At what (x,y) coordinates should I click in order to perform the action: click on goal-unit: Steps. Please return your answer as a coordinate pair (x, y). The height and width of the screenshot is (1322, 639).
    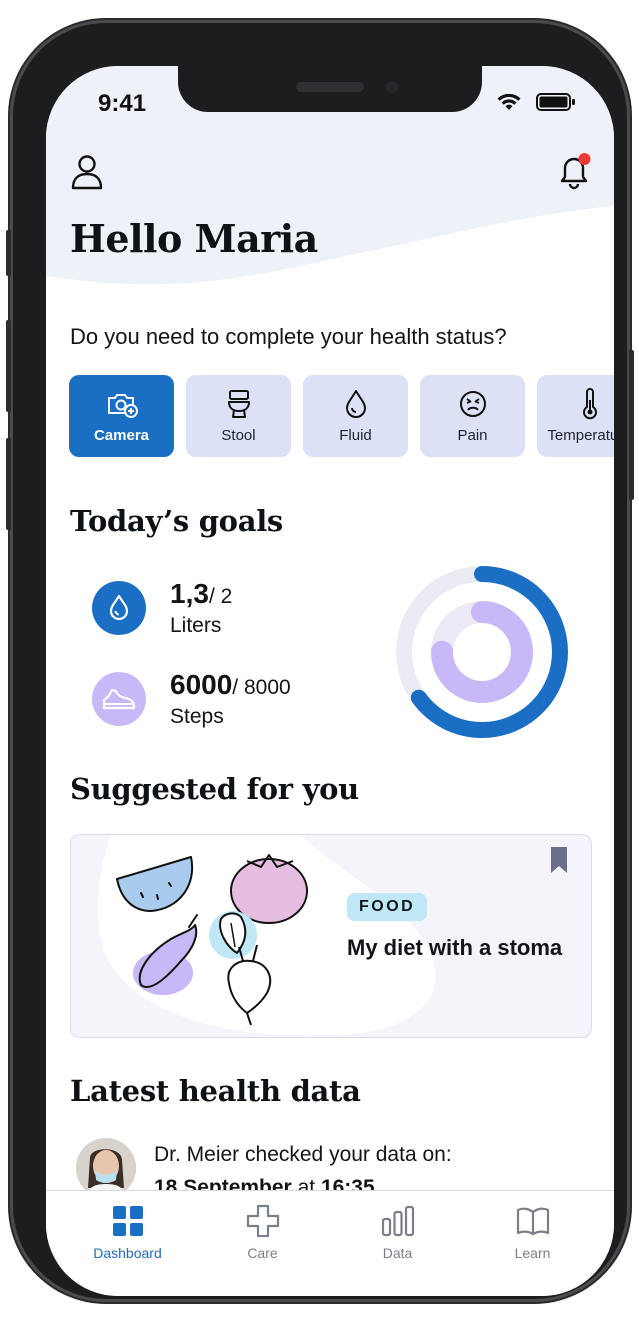
    Looking at the image, I should click on (197, 716).